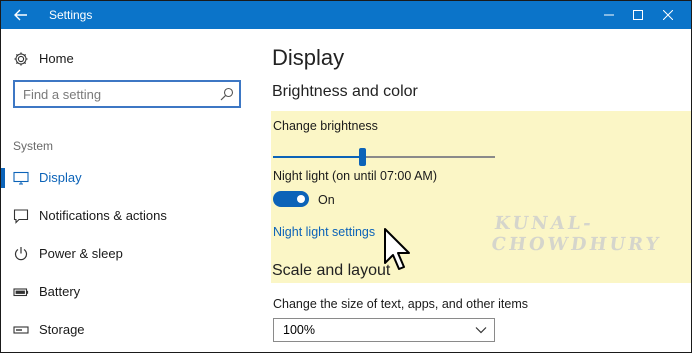 The image size is (692, 353). What do you see at coordinates (299, 330) in the screenshot?
I see `dropdown-value: 100%` at bounding box center [299, 330].